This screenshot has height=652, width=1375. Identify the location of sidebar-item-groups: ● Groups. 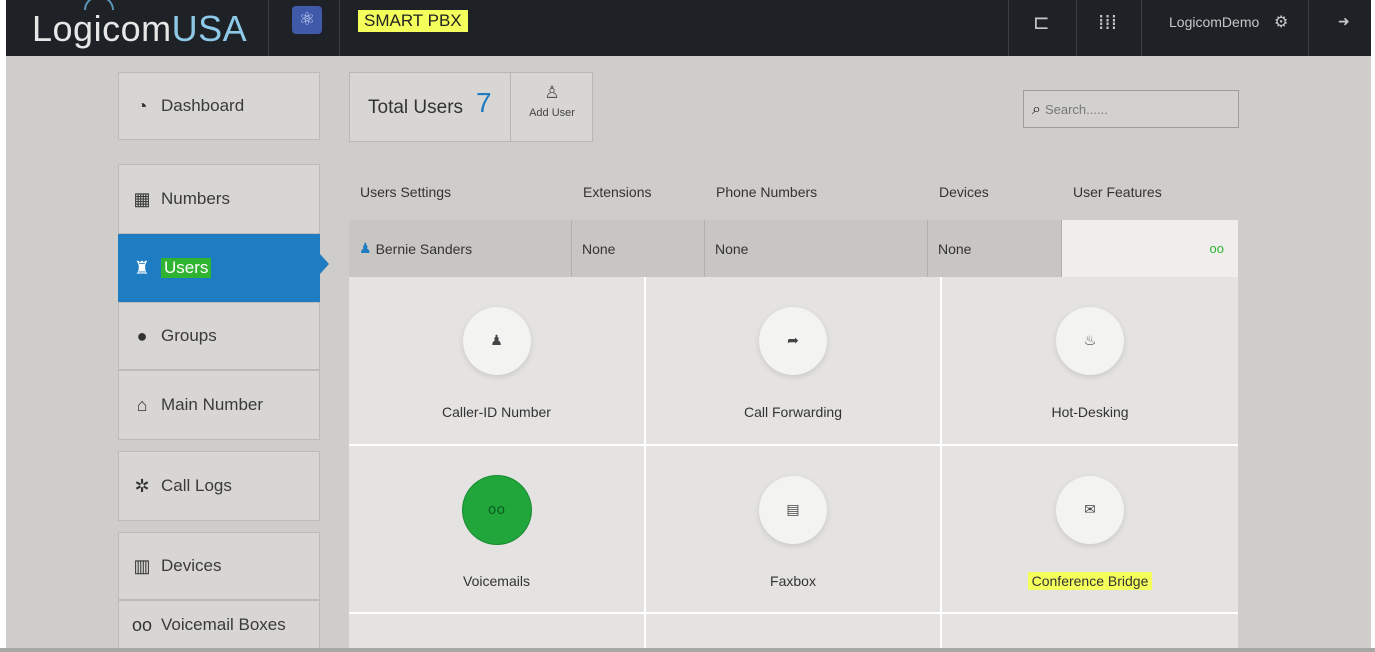
(219, 336).